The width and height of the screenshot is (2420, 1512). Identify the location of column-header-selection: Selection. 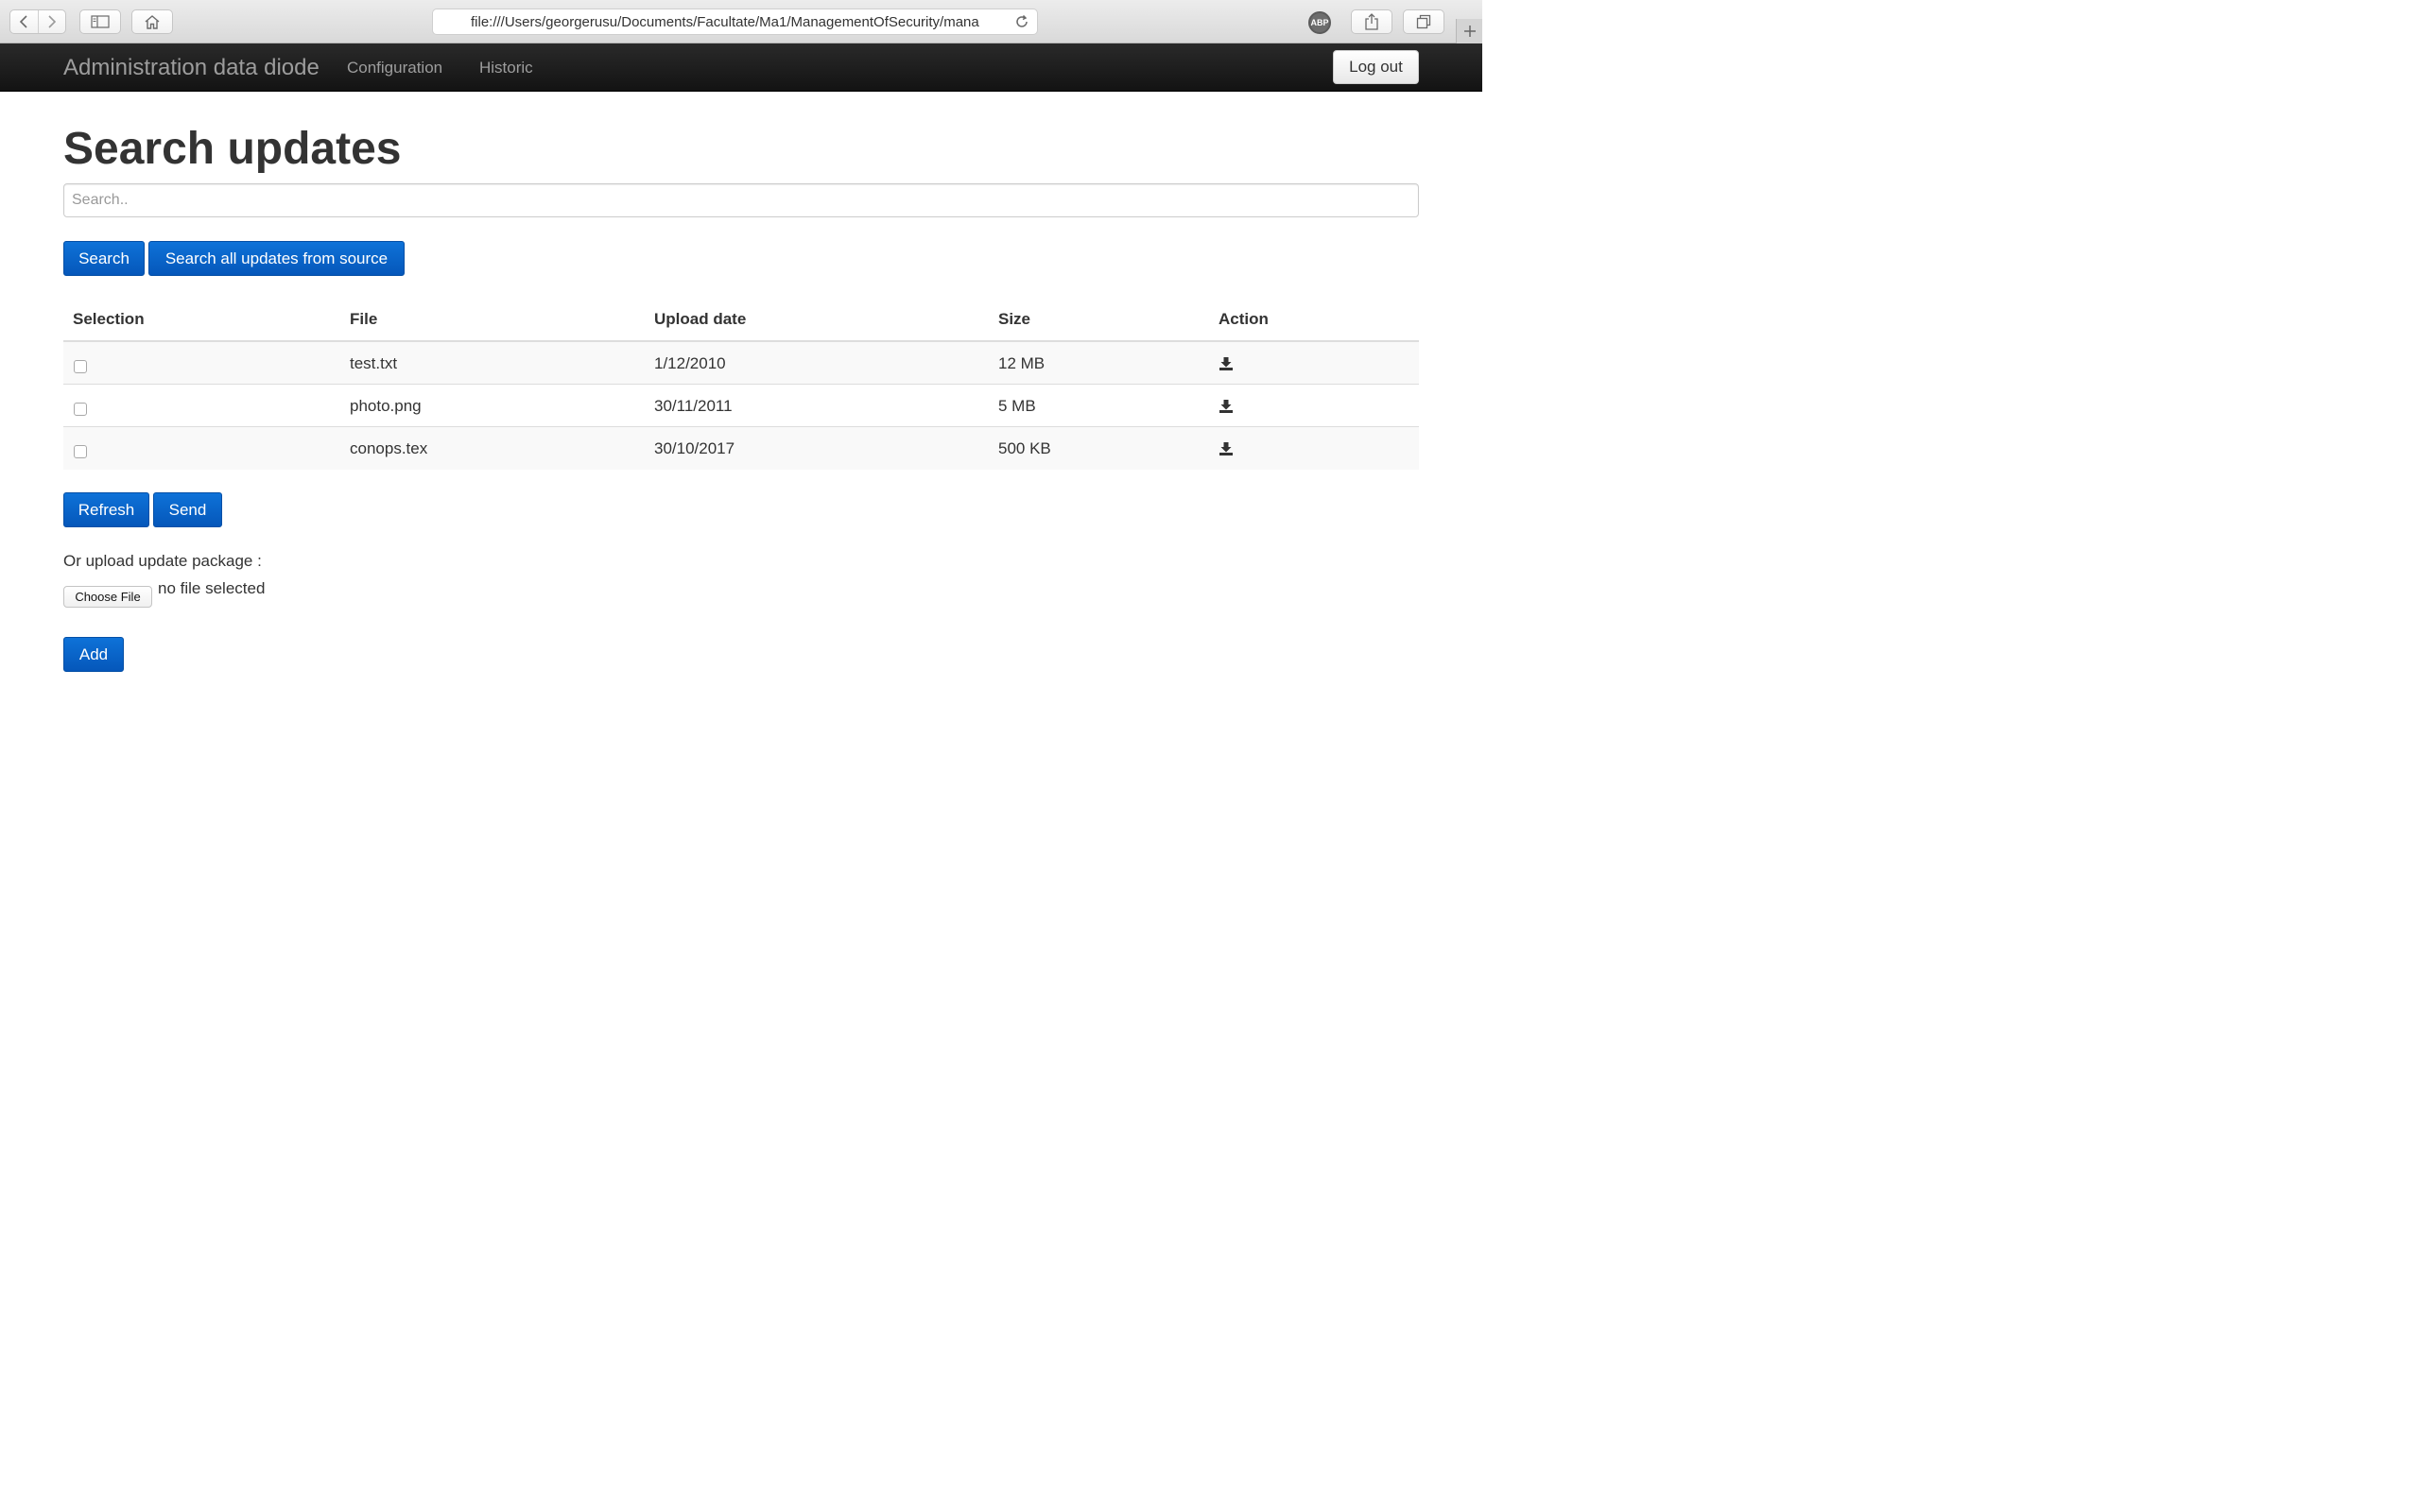
(109, 319).